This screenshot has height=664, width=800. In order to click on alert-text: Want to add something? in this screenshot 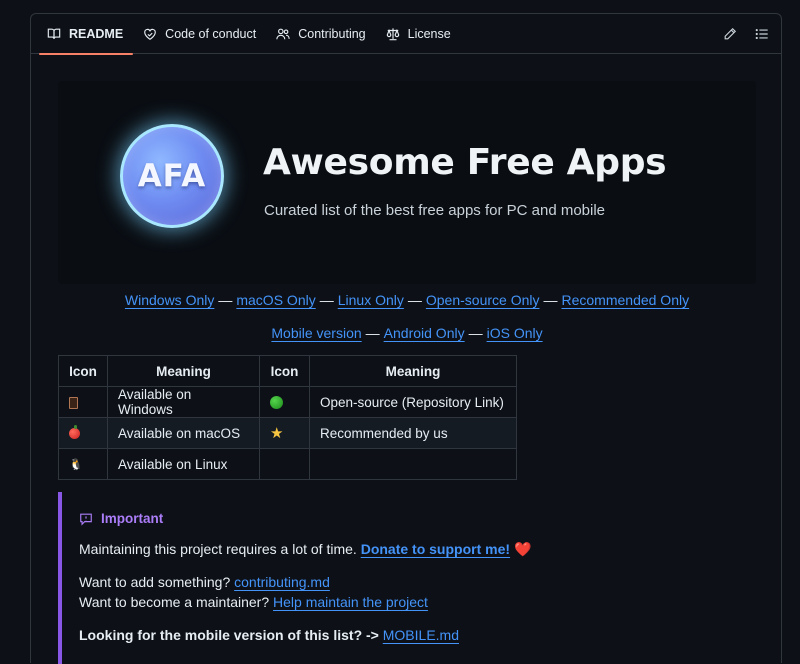, I will do `click(157, 582)`.